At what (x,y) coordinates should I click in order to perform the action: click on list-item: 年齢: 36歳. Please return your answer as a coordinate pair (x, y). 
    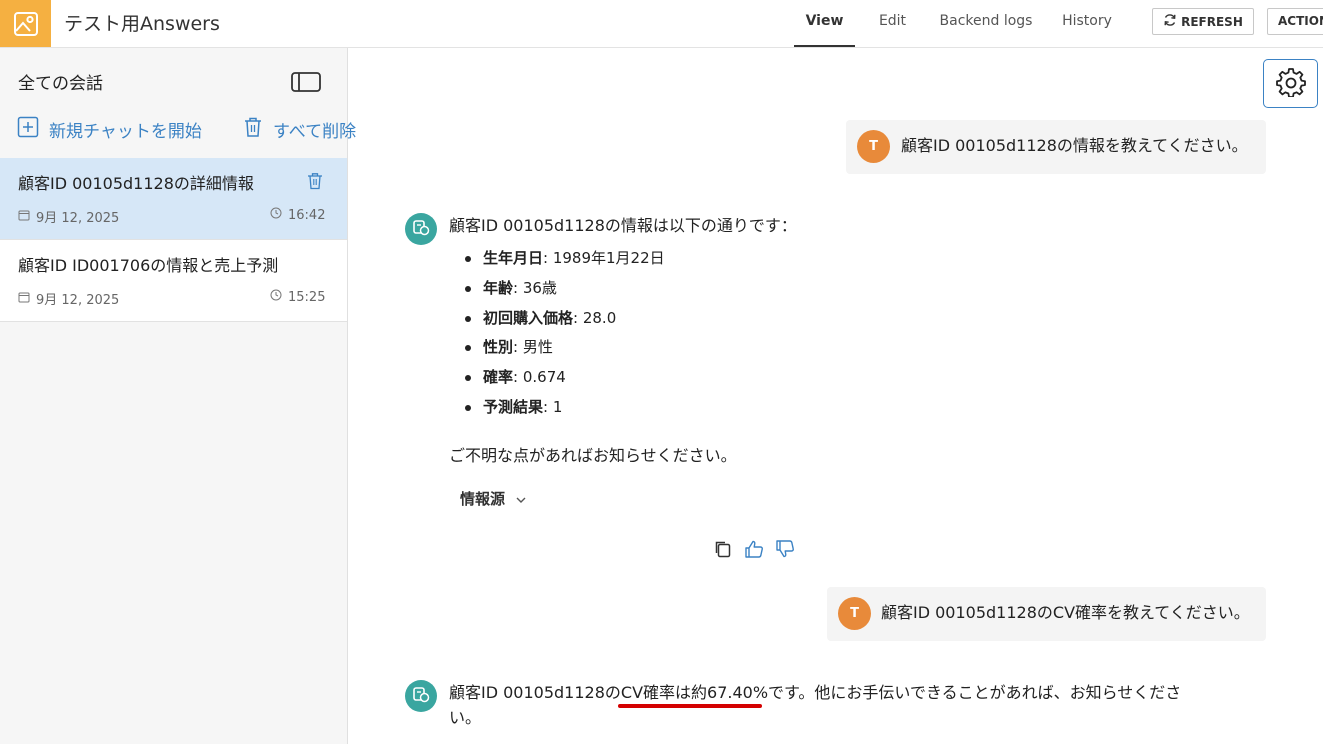
    Looking at the image, I should click on (565, 289).